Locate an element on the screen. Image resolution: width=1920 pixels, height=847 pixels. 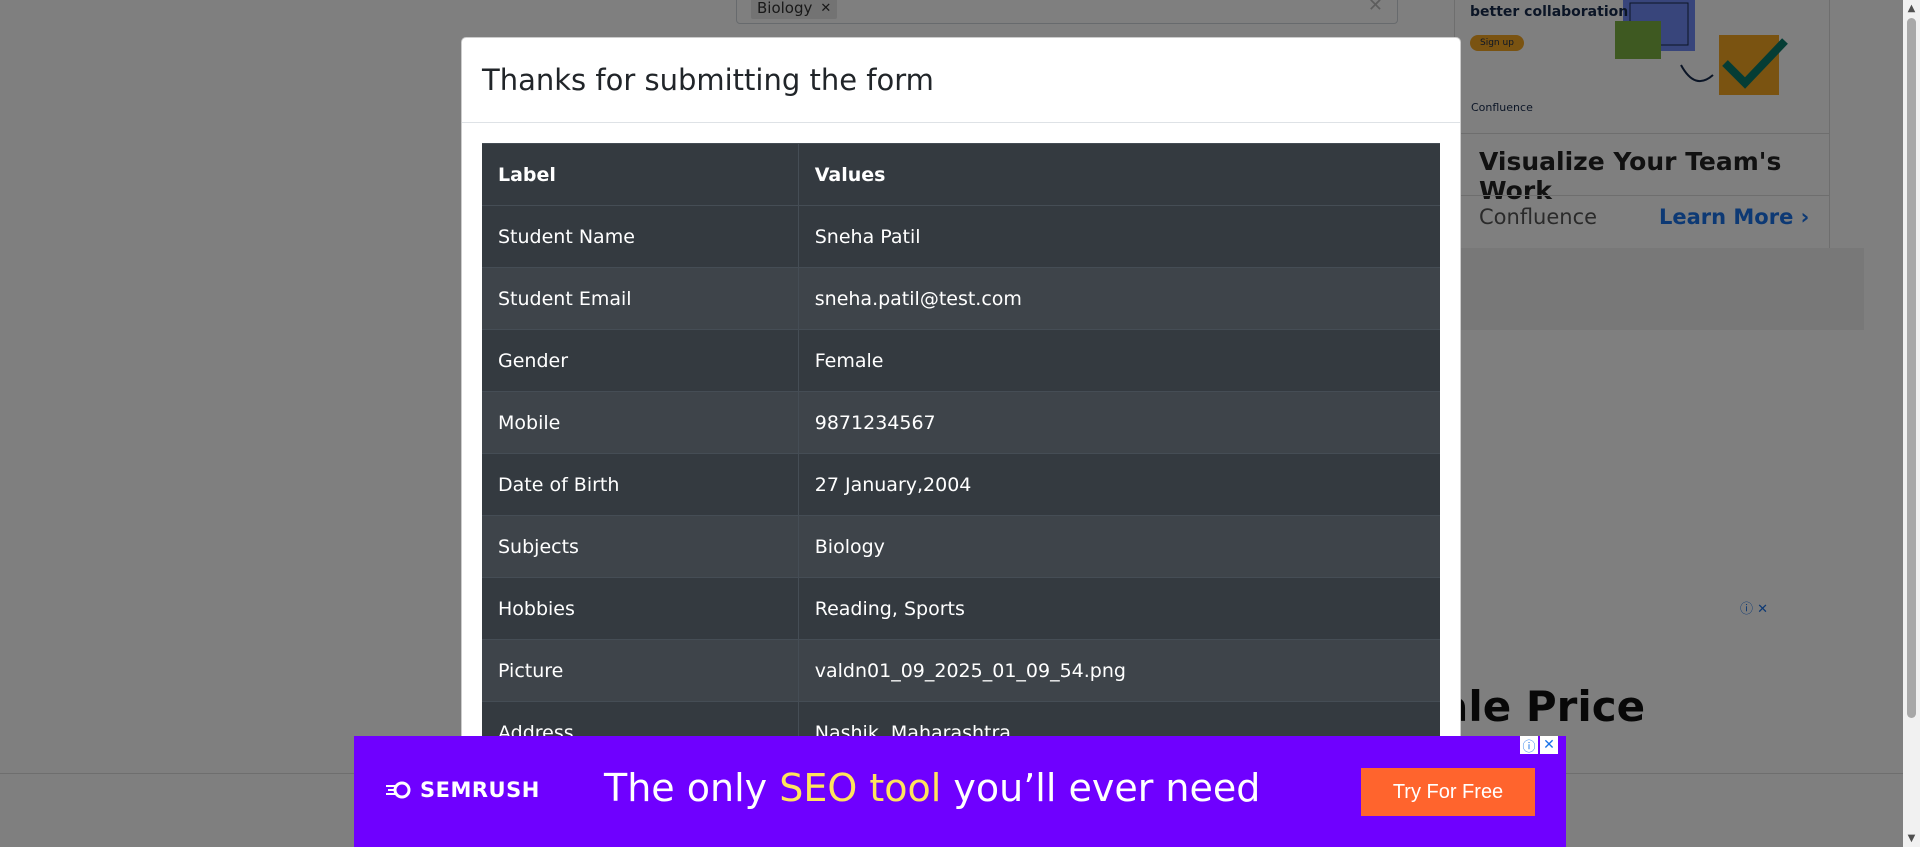
table-row: Hobbies Reading, Sports is located at coordinates (961, 608).